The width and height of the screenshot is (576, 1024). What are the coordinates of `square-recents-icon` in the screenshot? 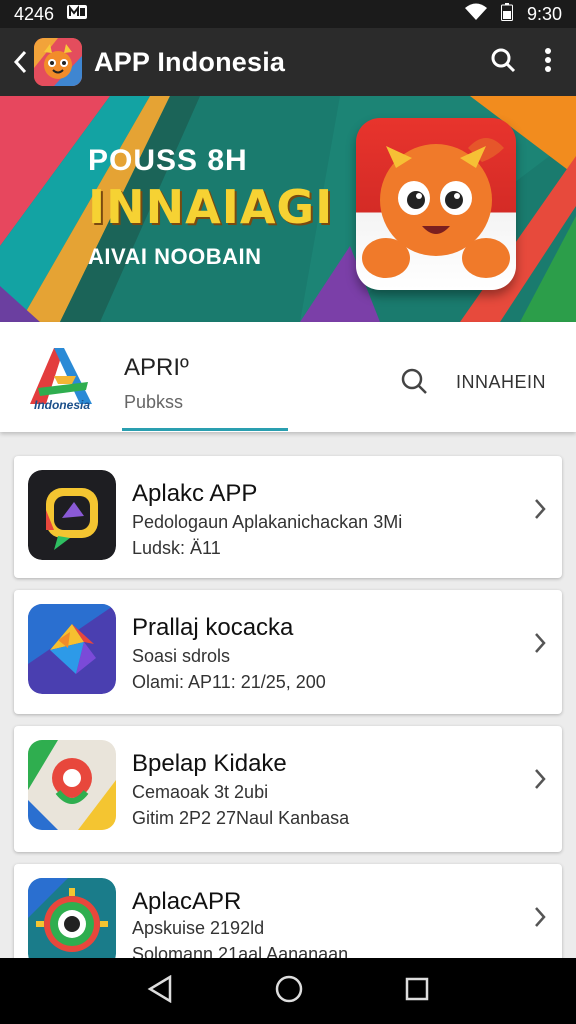 It's located at (417, 988).